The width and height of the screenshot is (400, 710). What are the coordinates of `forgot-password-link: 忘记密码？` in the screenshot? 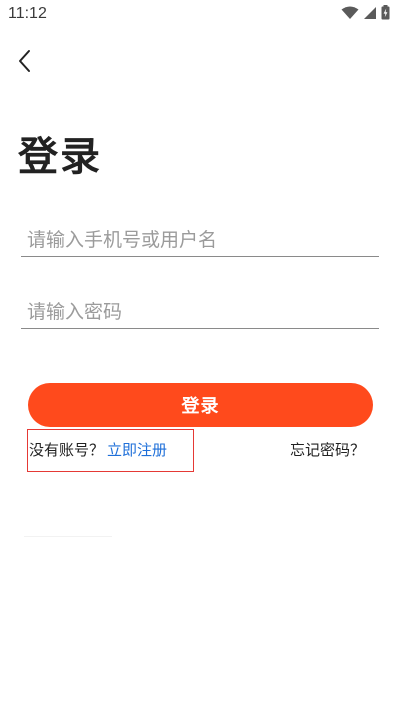 It's located at (327, 449).